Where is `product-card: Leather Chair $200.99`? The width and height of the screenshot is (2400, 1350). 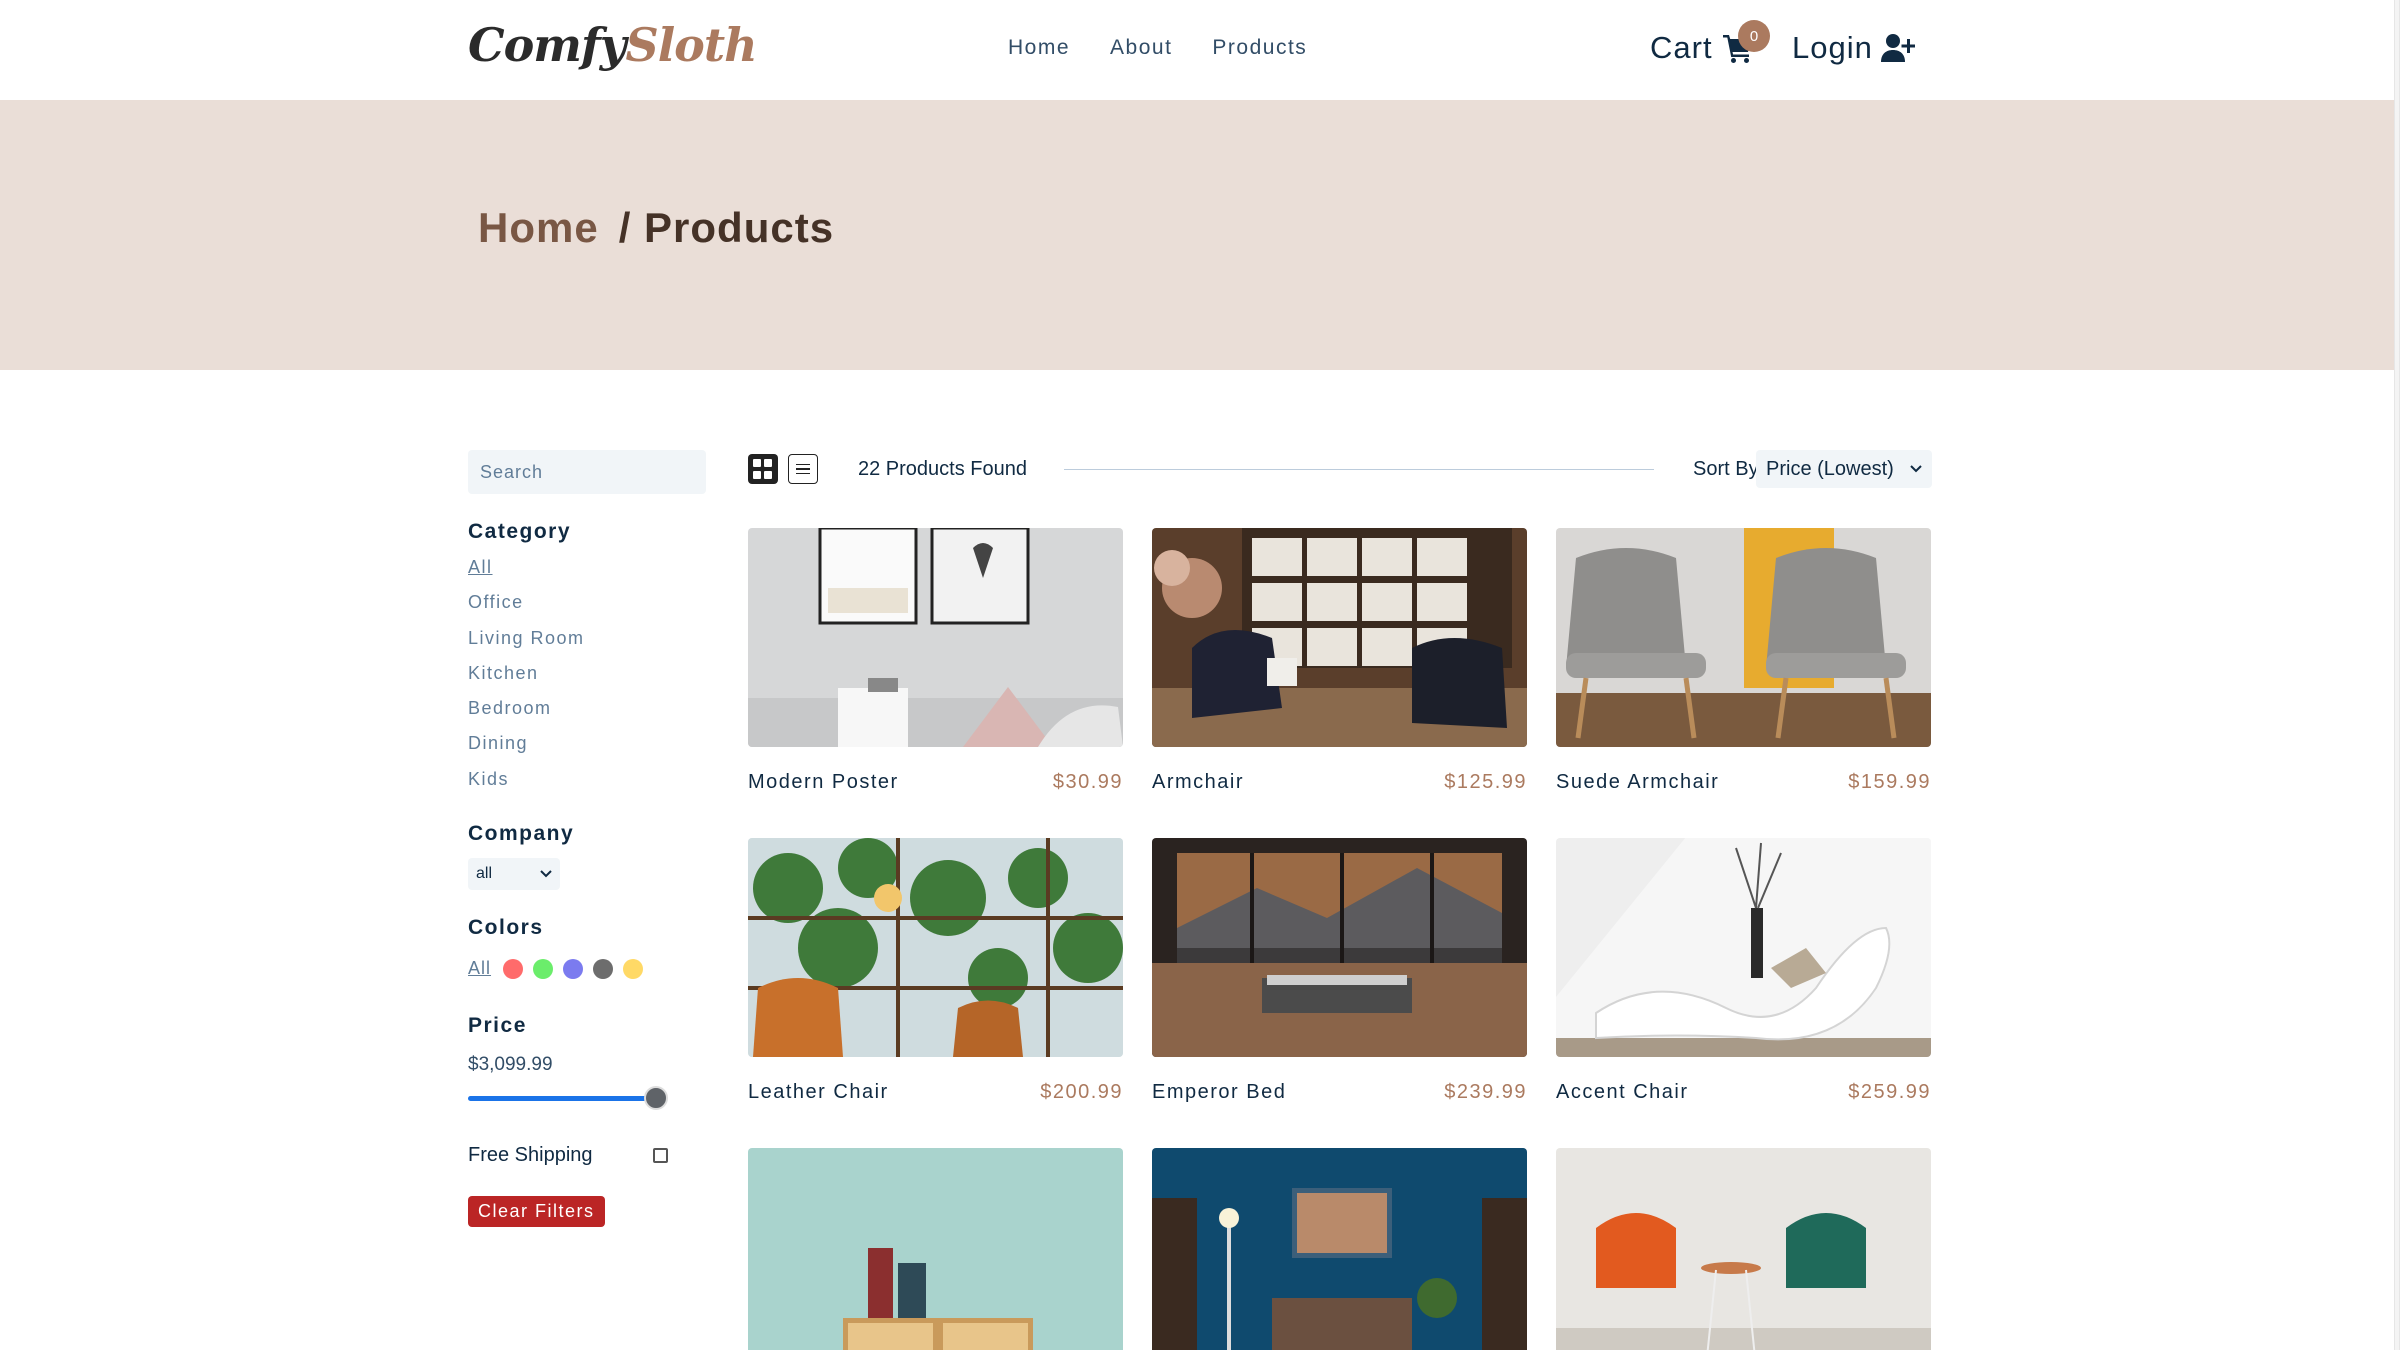 product-card: Leather Chair $200.99 is located at coordinates (935, 971).